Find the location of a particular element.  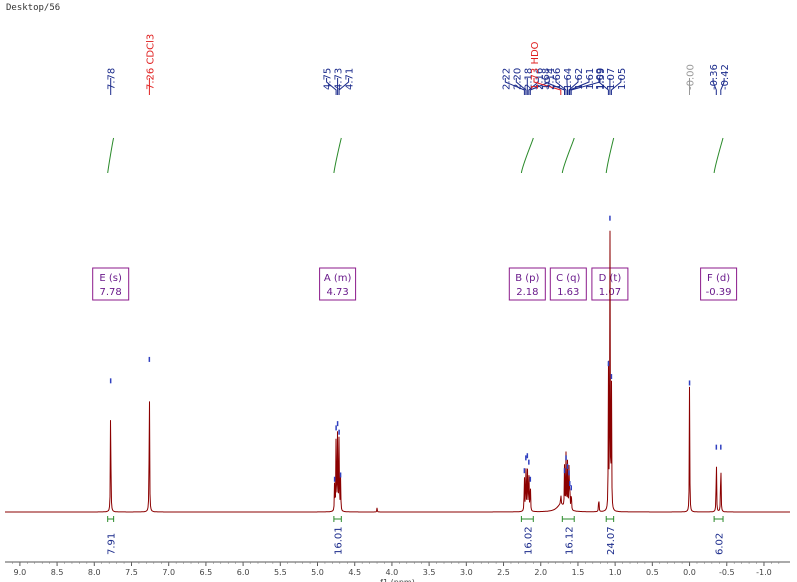

multiplet-name: C (q) is located at coordinates (568, 278).